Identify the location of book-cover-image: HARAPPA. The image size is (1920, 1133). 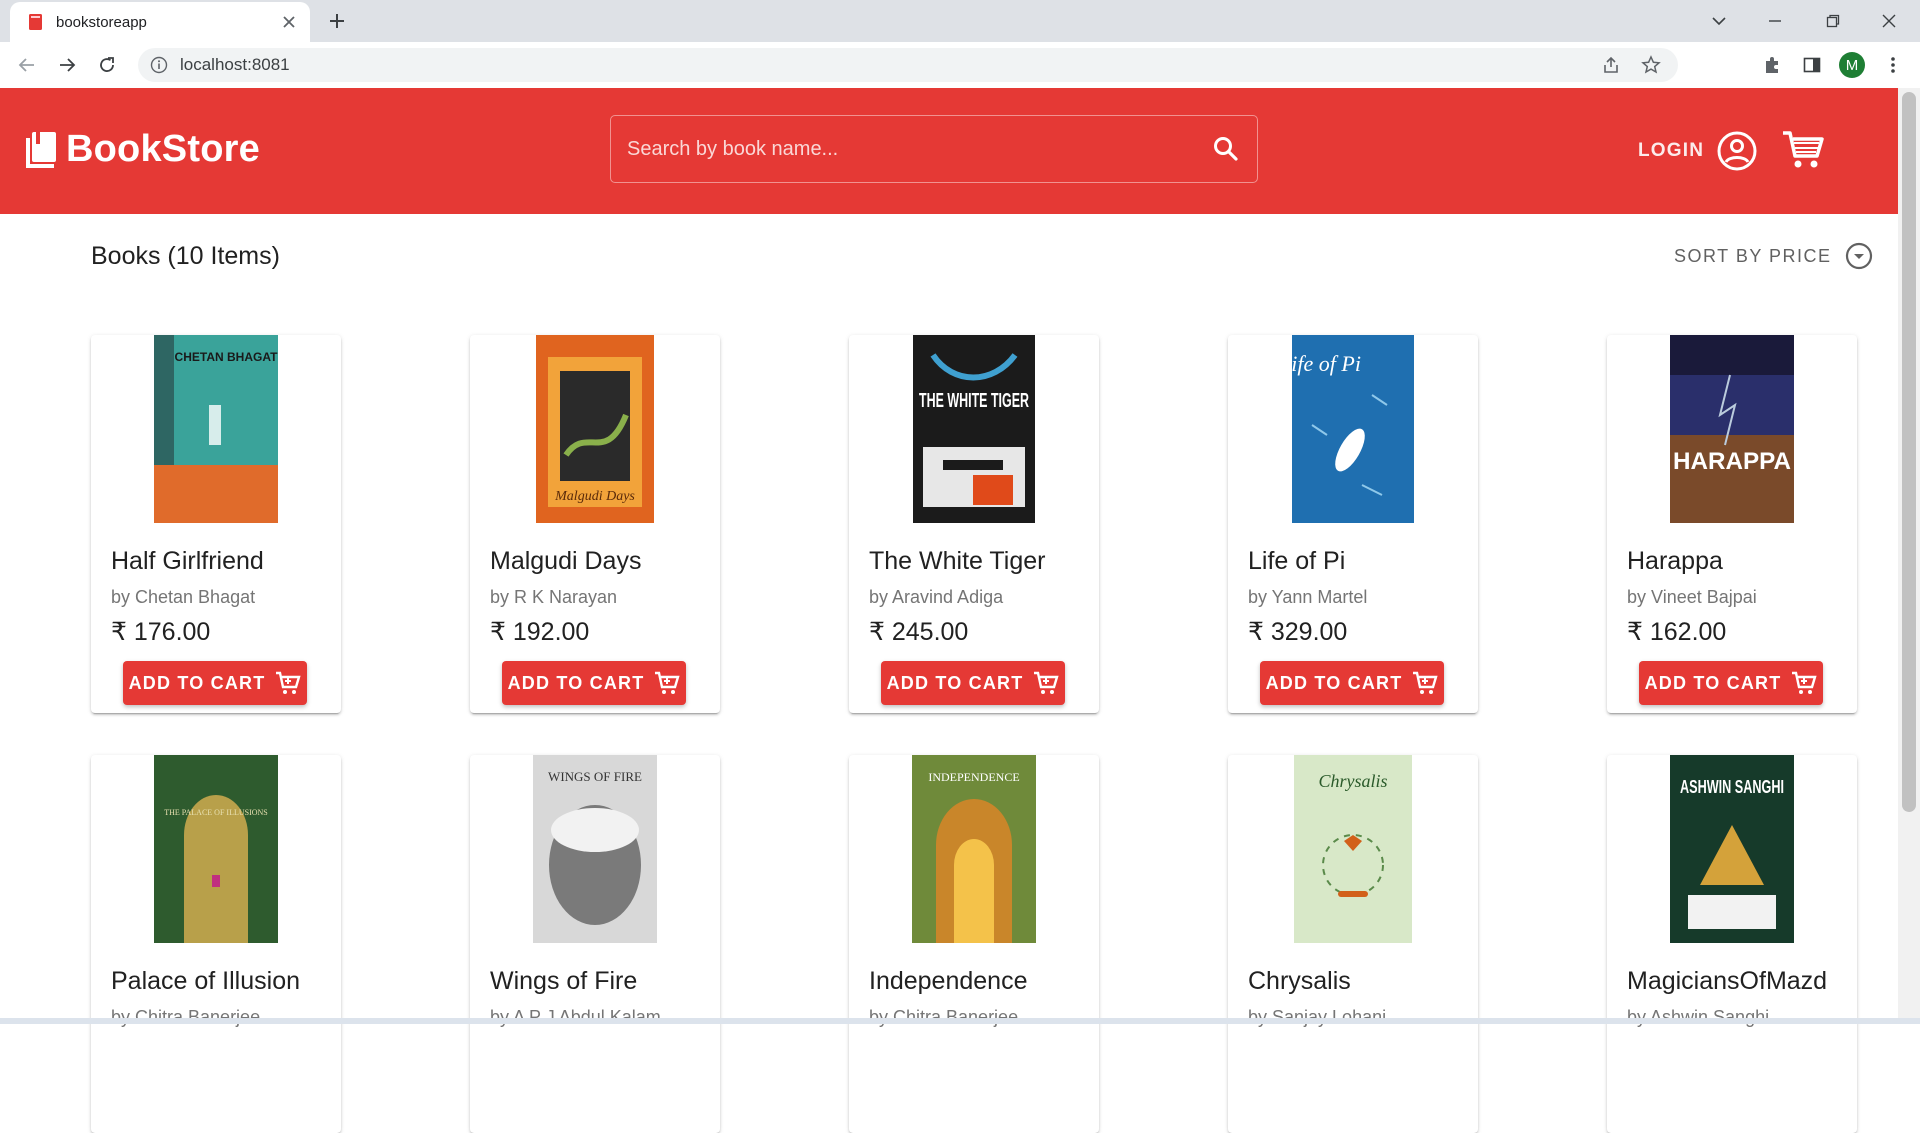
(1732, 429).